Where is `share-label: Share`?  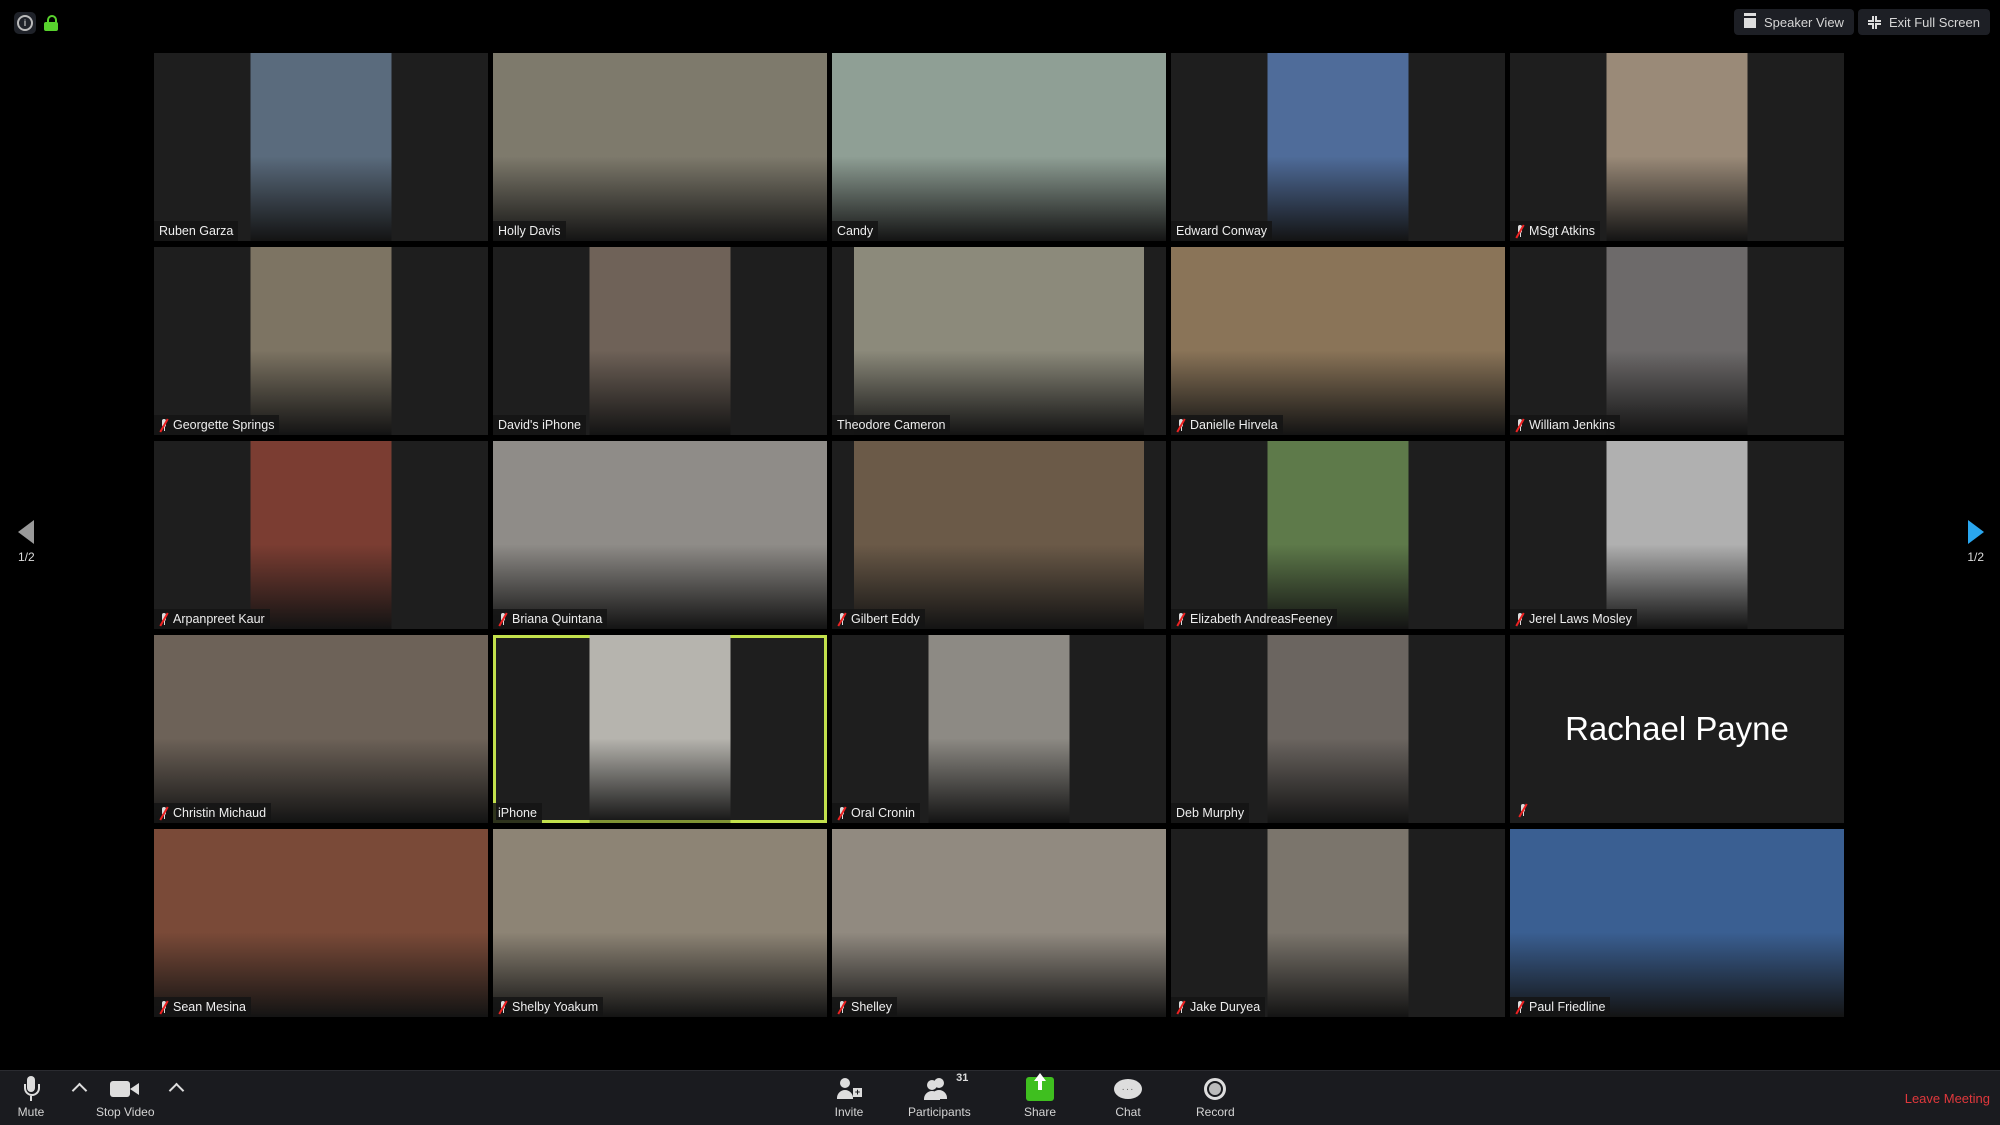 share-label: Share is located at coordinates (1040, 1112).